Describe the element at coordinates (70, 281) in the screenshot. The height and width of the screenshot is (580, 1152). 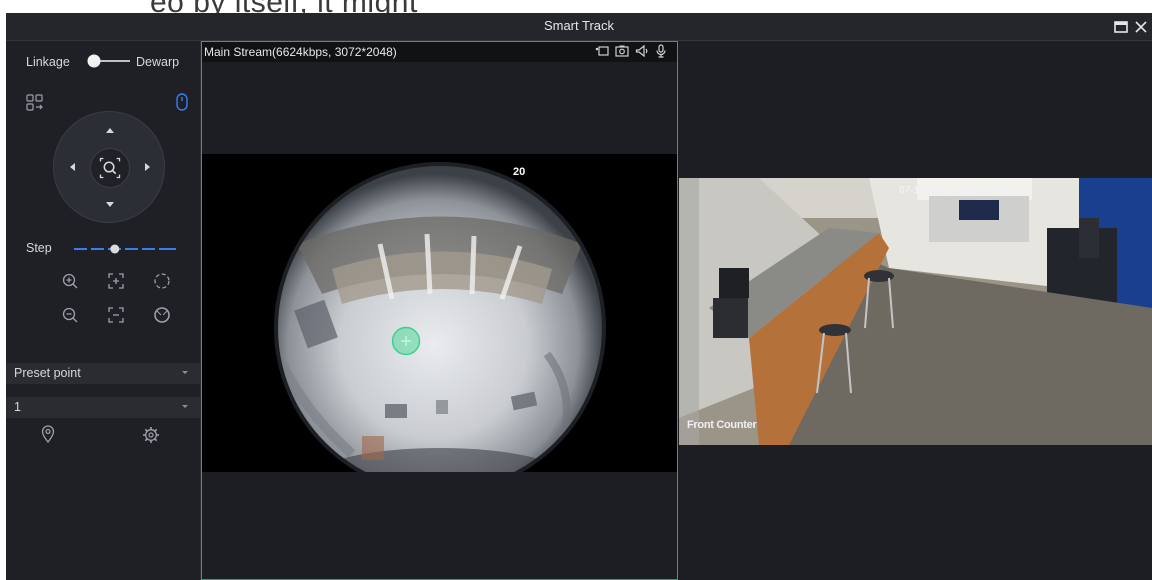
I see `zoom-in-icon` at that location.